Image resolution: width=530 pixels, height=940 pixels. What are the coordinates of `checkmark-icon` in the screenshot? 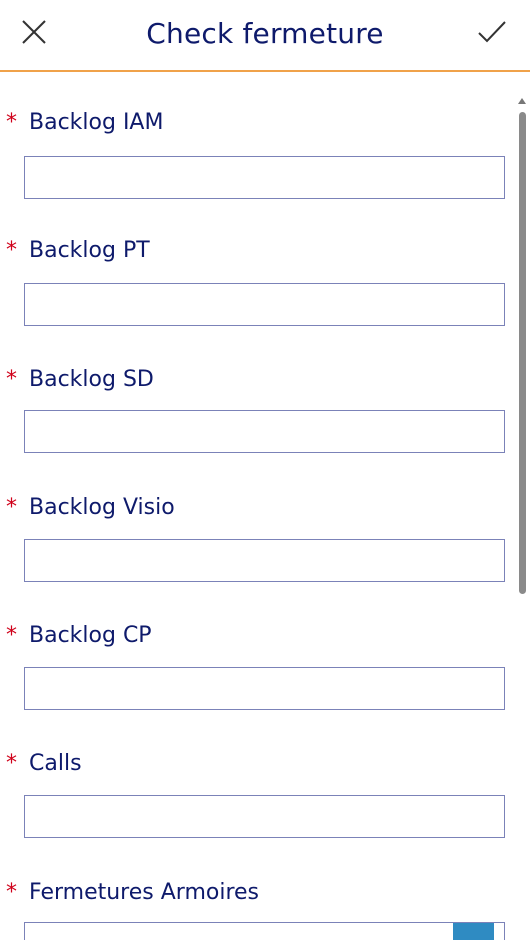 It's located at (492, 34).